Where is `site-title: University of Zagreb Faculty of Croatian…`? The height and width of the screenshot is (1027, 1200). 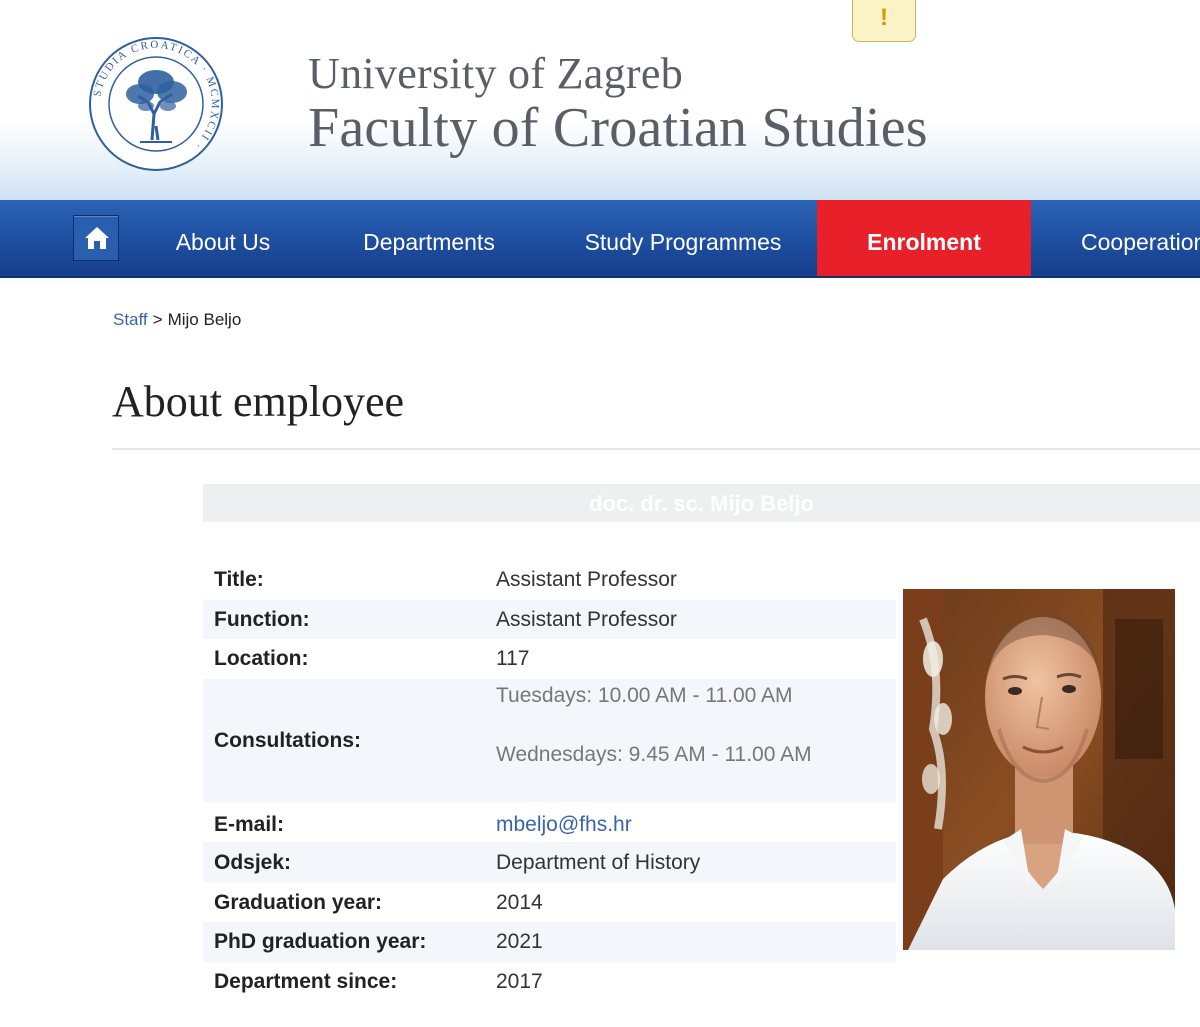 site-title: University of Zagreb Faculty of Croatian… is located at coordinates (618, 104).